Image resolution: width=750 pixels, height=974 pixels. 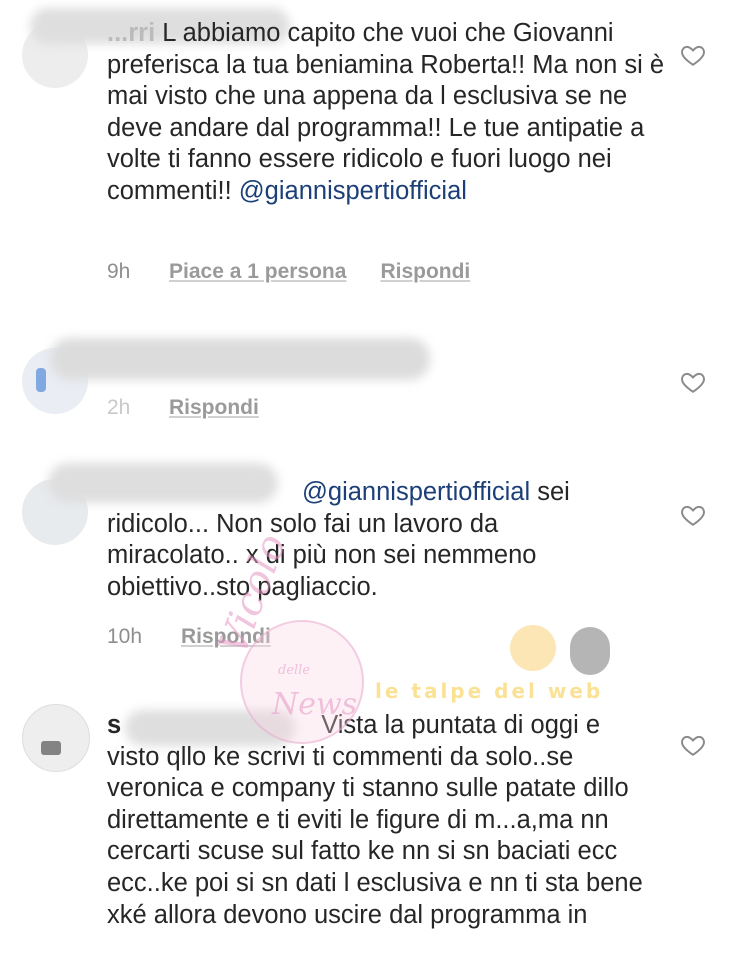 I want to click on comment-meta: 2h Rispondi, so click(x=200, y=408).